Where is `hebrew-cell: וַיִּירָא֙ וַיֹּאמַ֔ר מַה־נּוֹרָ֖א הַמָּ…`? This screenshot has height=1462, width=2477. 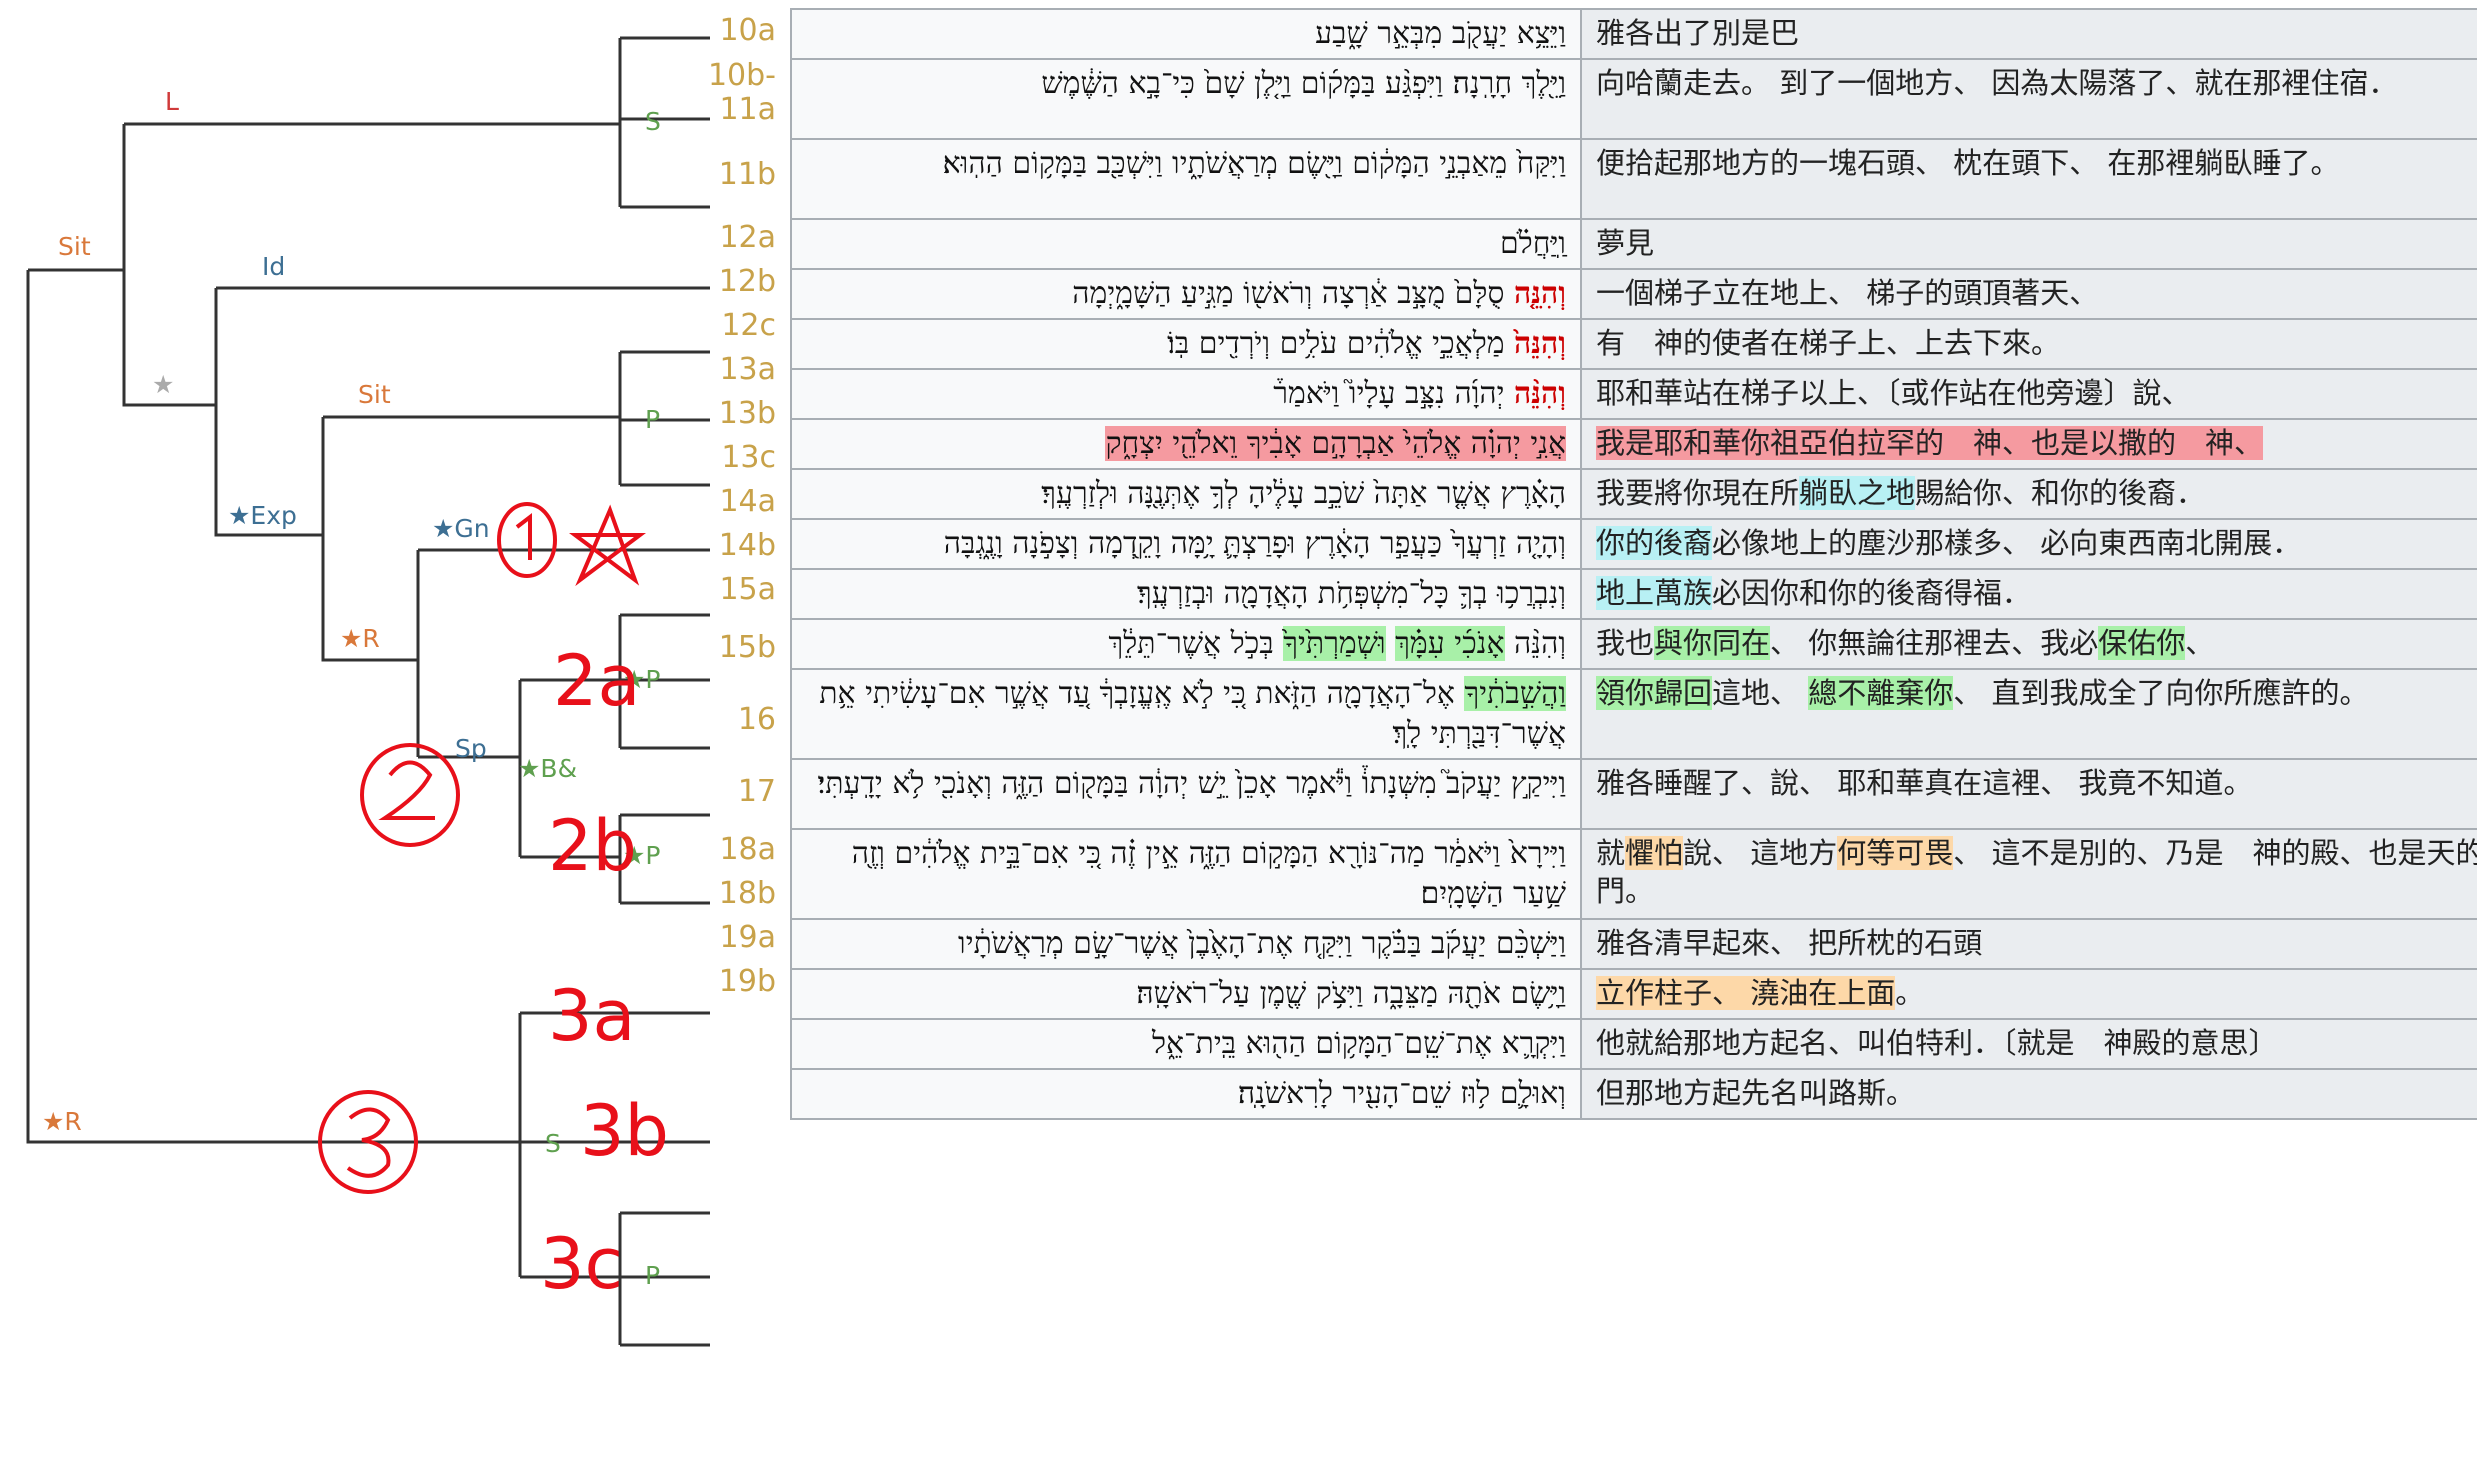
hebrew-cell: וַיִּירָא֙ וַיֹּאמַ֔ר מַה־נּוֹרָ֖א הַמָּ… is located at coordinates (1186, 874).